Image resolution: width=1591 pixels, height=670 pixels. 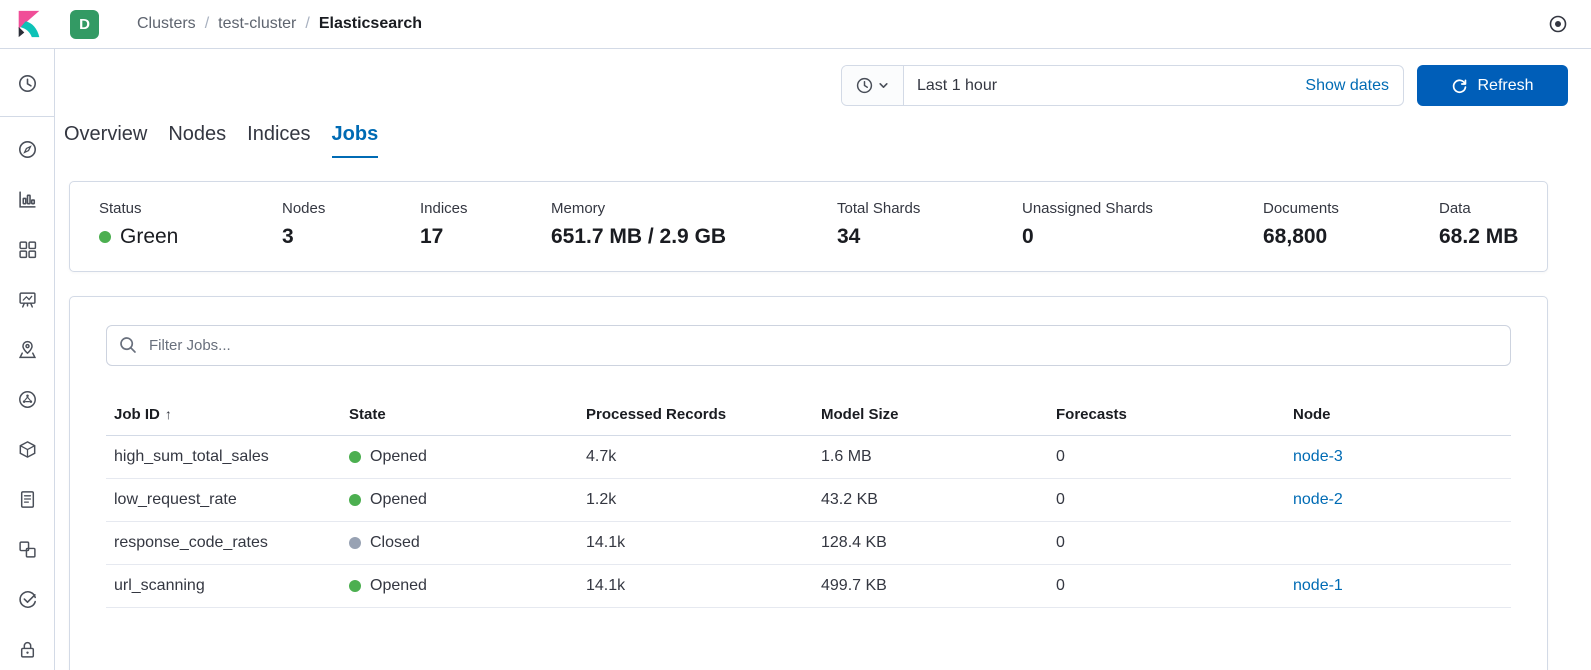 What do you see at coordinates (27, 116) in the screenshot?
I see `sidebar-divider` at bounding box center [27, 116].